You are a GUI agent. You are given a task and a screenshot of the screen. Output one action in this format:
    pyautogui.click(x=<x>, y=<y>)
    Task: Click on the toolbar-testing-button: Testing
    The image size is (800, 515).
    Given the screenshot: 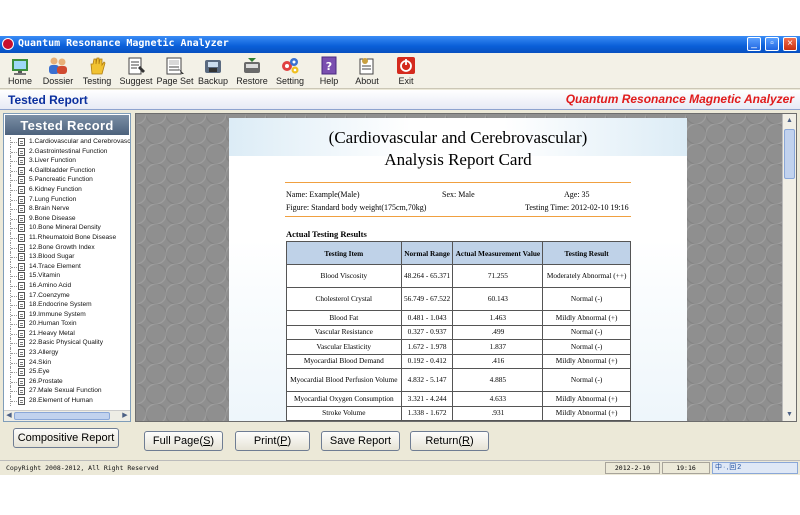 What is the action you would take?
    pyautogui.click(x=97, y=71)
    